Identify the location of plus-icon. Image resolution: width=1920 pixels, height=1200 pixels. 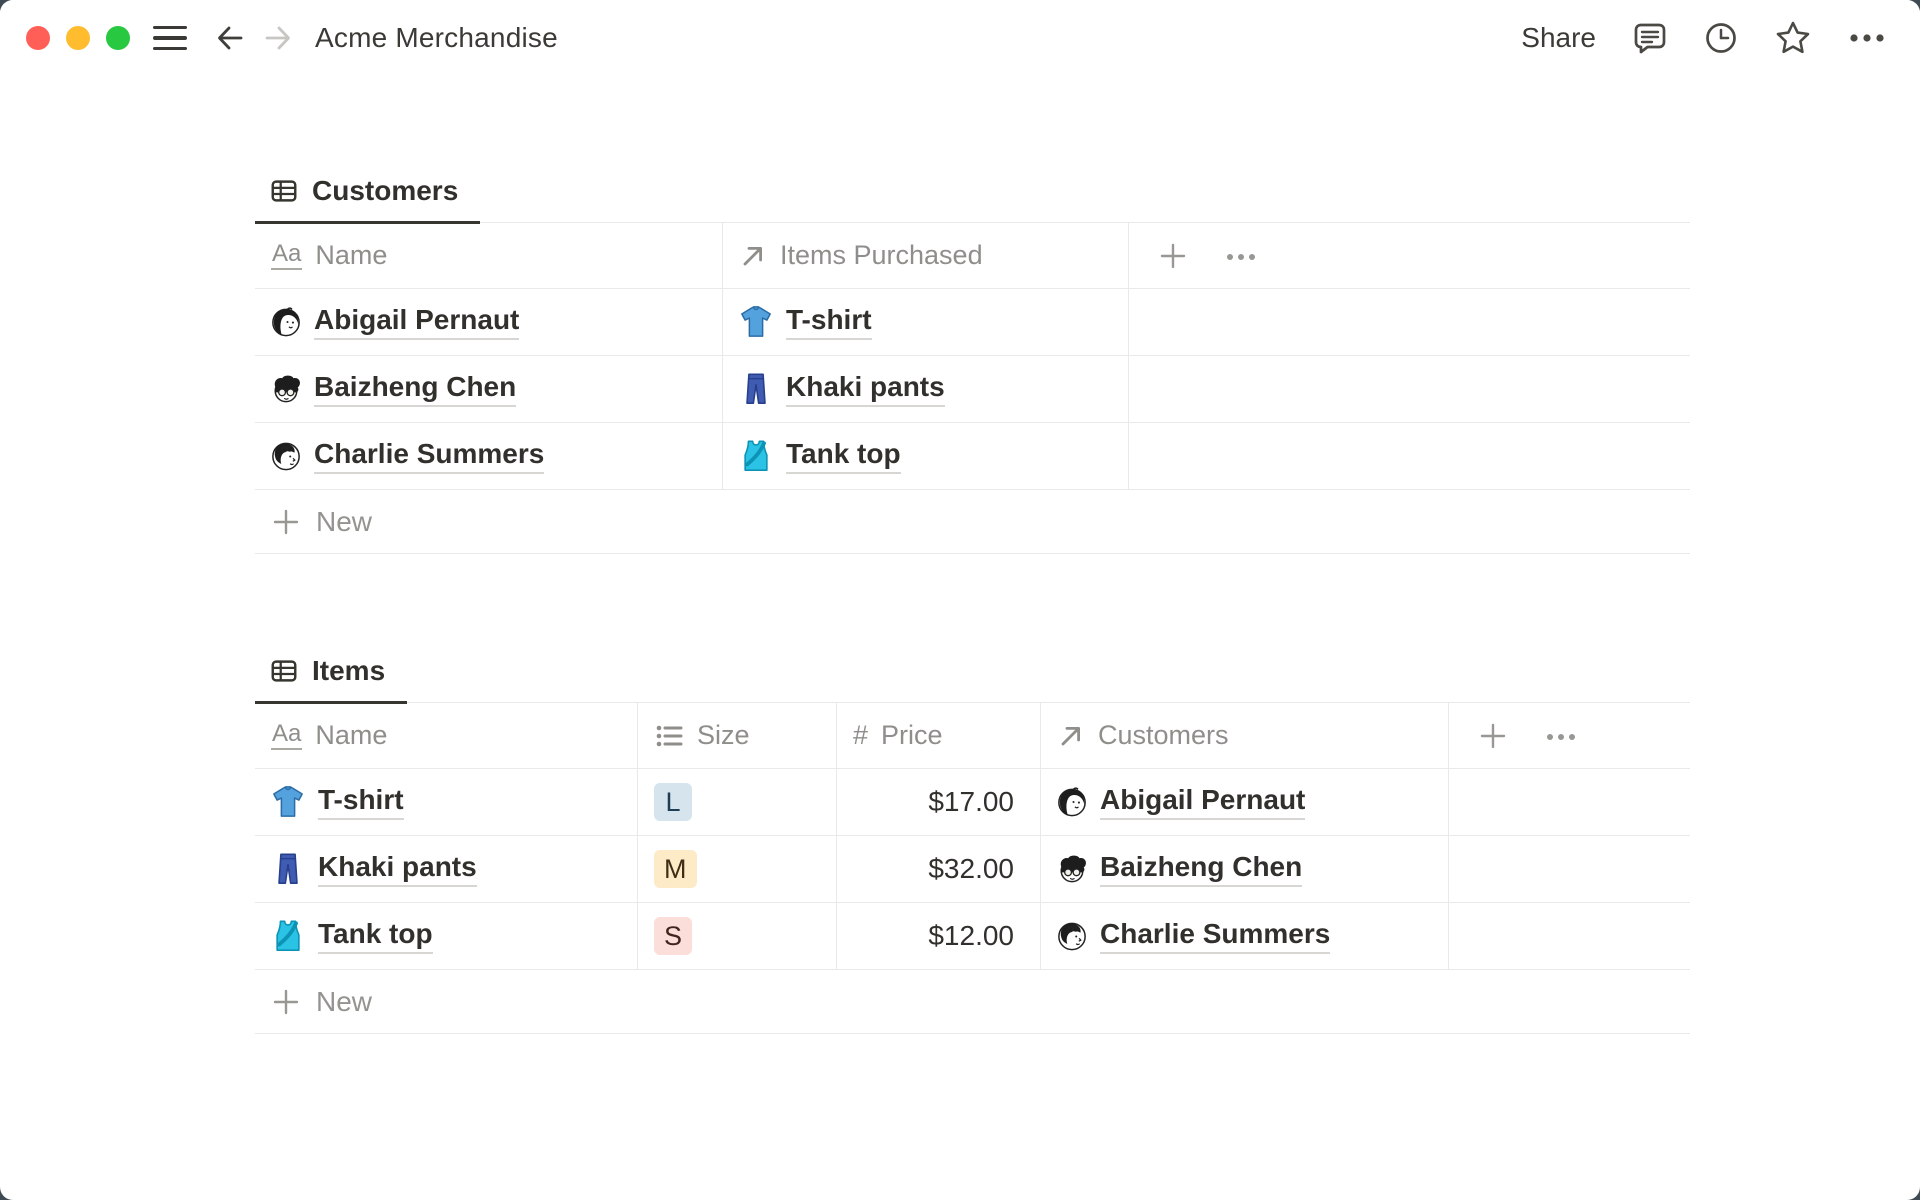
(286, 1001).